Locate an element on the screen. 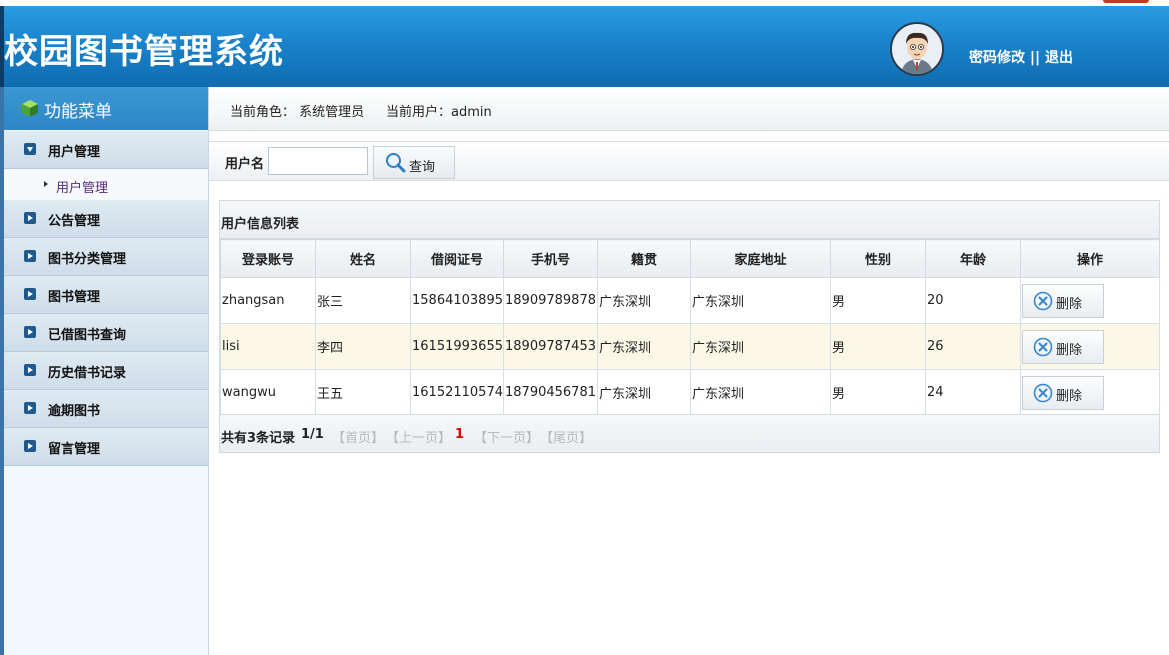  sidebar-item-messages: 留言管理 is located at coordinates (106, 447).